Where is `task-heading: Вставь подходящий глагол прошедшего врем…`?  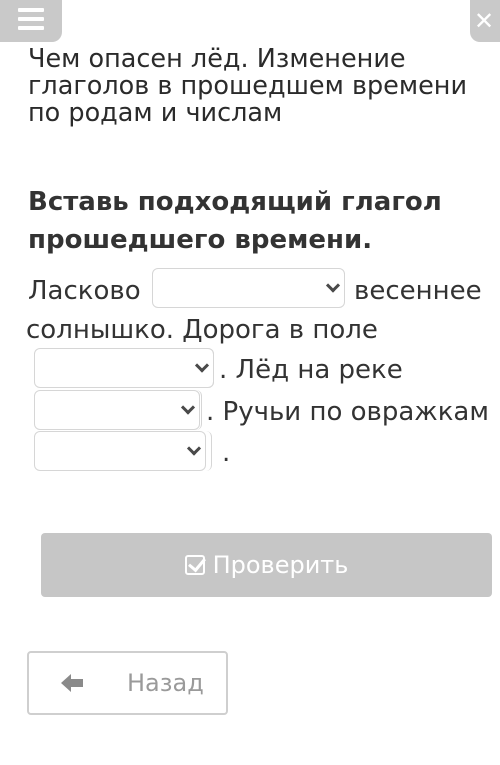
task-heading: Вставь подходящий глагол прошедшего врем… is located at coordinates (253, 221).